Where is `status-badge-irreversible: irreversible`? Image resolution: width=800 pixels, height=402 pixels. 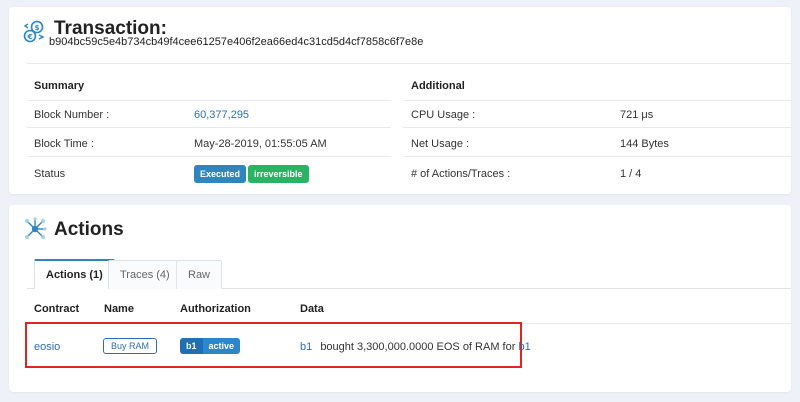 status-badge-irreversible: irreversible is located at coordinates (278, 174).